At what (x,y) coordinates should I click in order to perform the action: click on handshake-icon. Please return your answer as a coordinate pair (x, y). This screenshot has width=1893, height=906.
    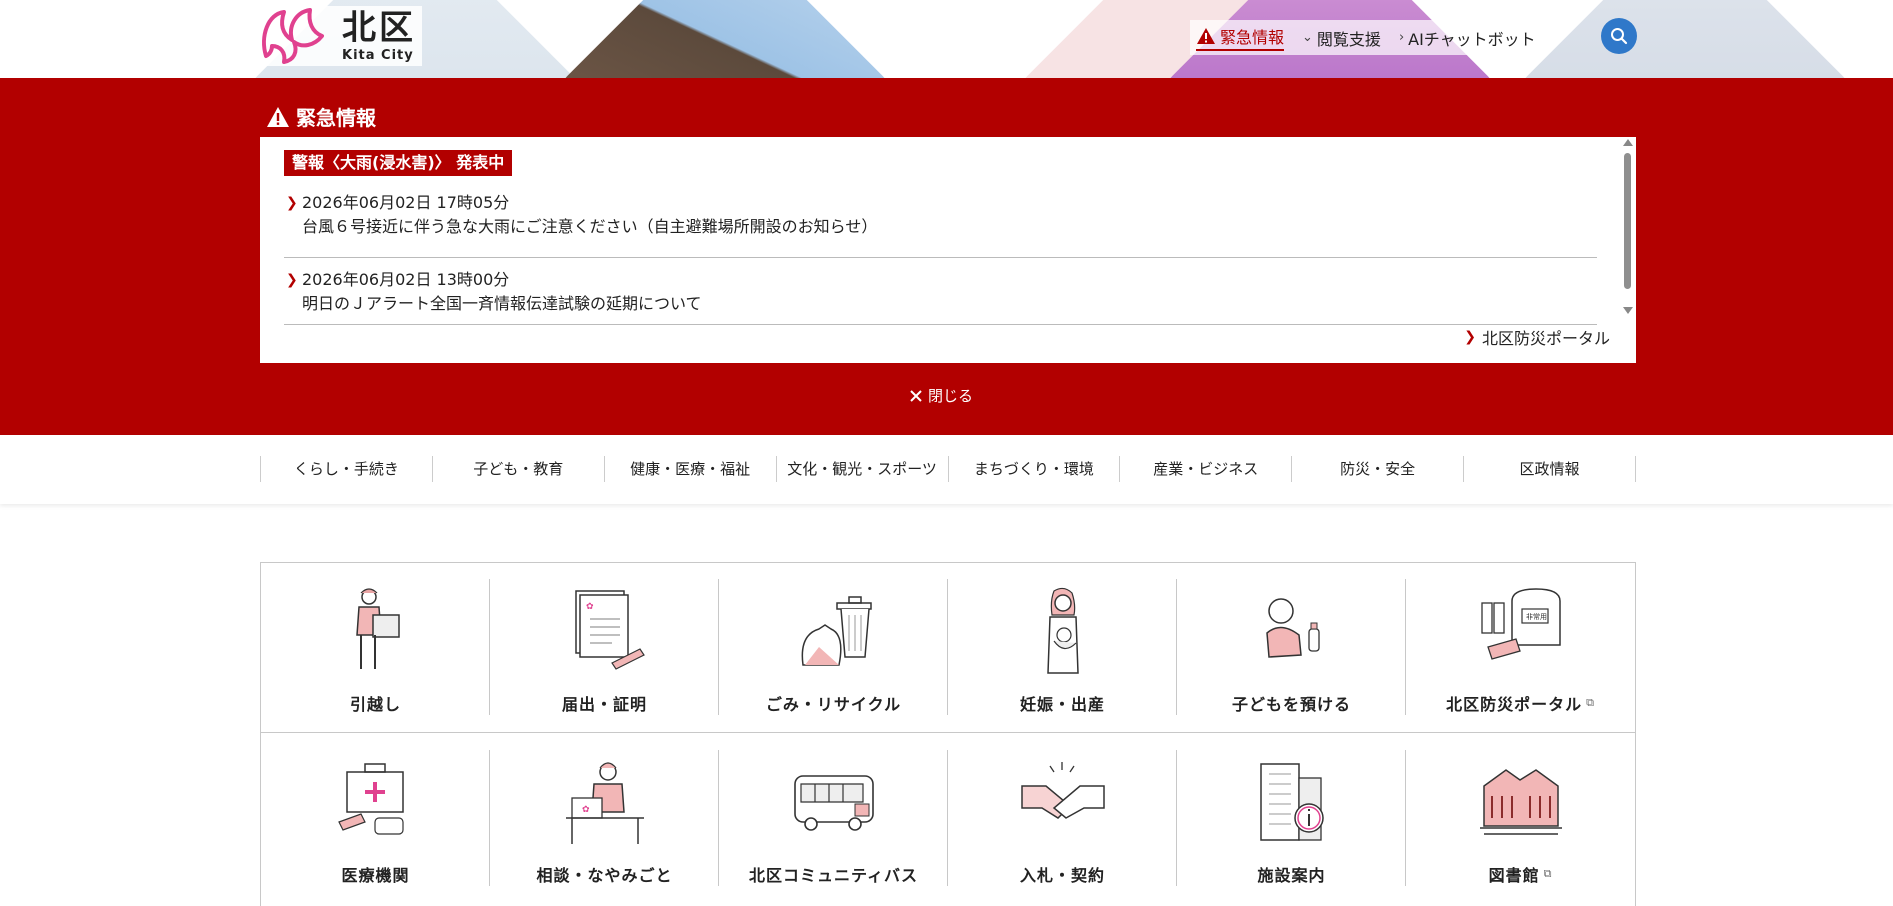
    Looking at the image, I should click on (1062, 790).